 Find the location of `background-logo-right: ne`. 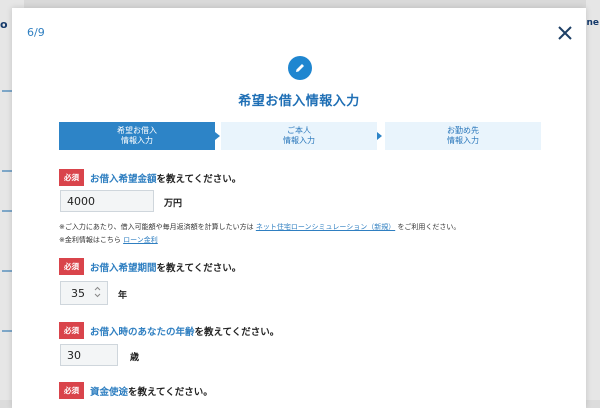

background-logo-right: ne is located at coordinates (592, 23).